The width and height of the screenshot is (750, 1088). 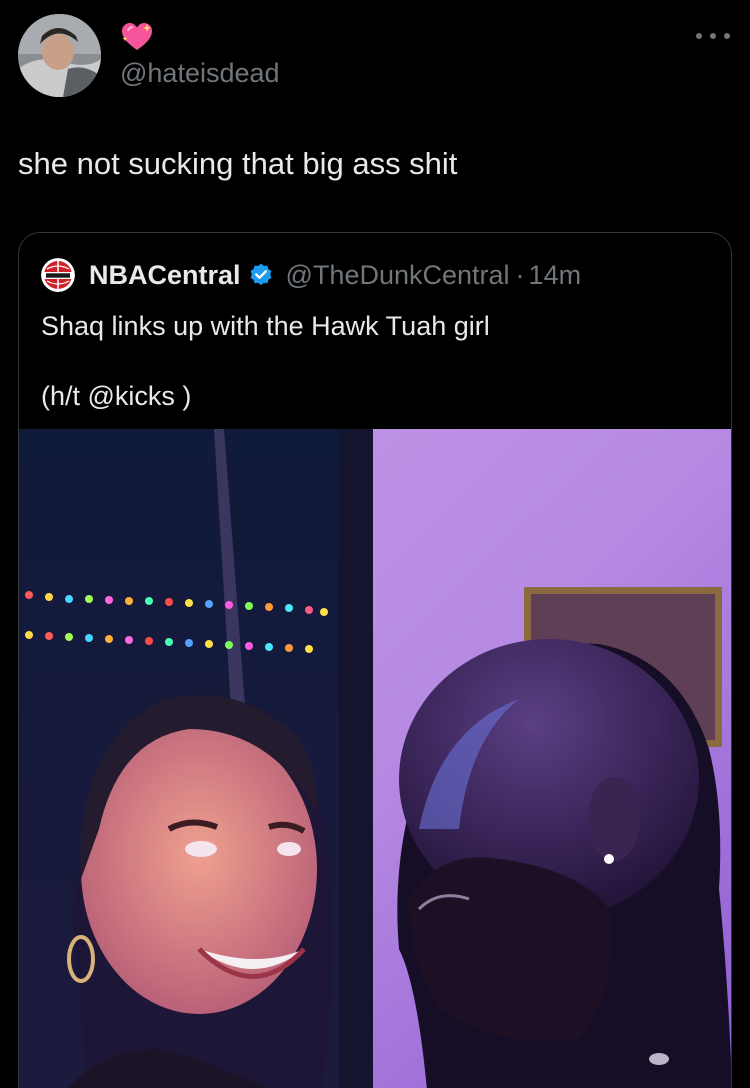 I want to click on tweet-text: she not sucking that big ass shit, so click(x=238, y=163).